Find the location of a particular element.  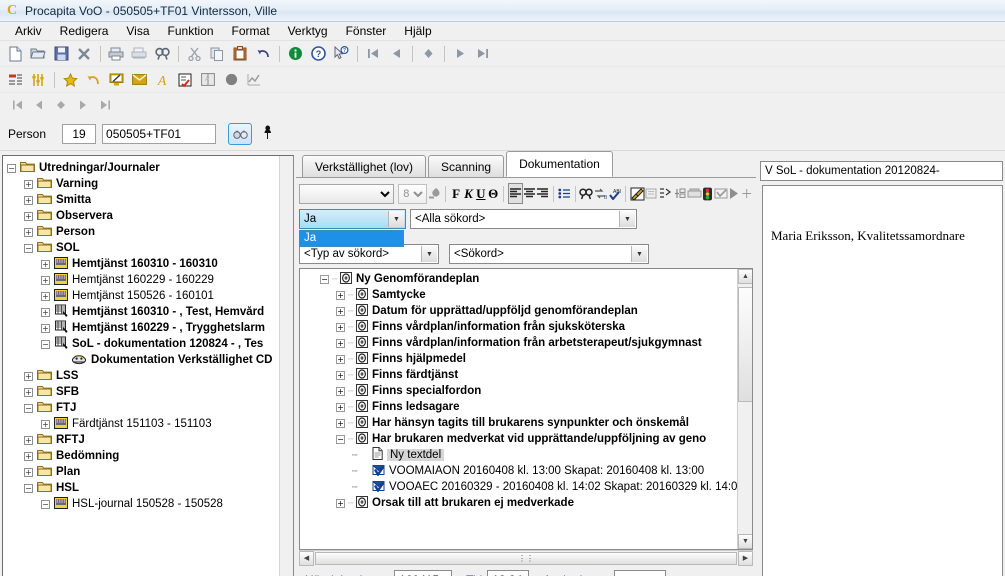

last-icon is located at coordinates (105, 105).